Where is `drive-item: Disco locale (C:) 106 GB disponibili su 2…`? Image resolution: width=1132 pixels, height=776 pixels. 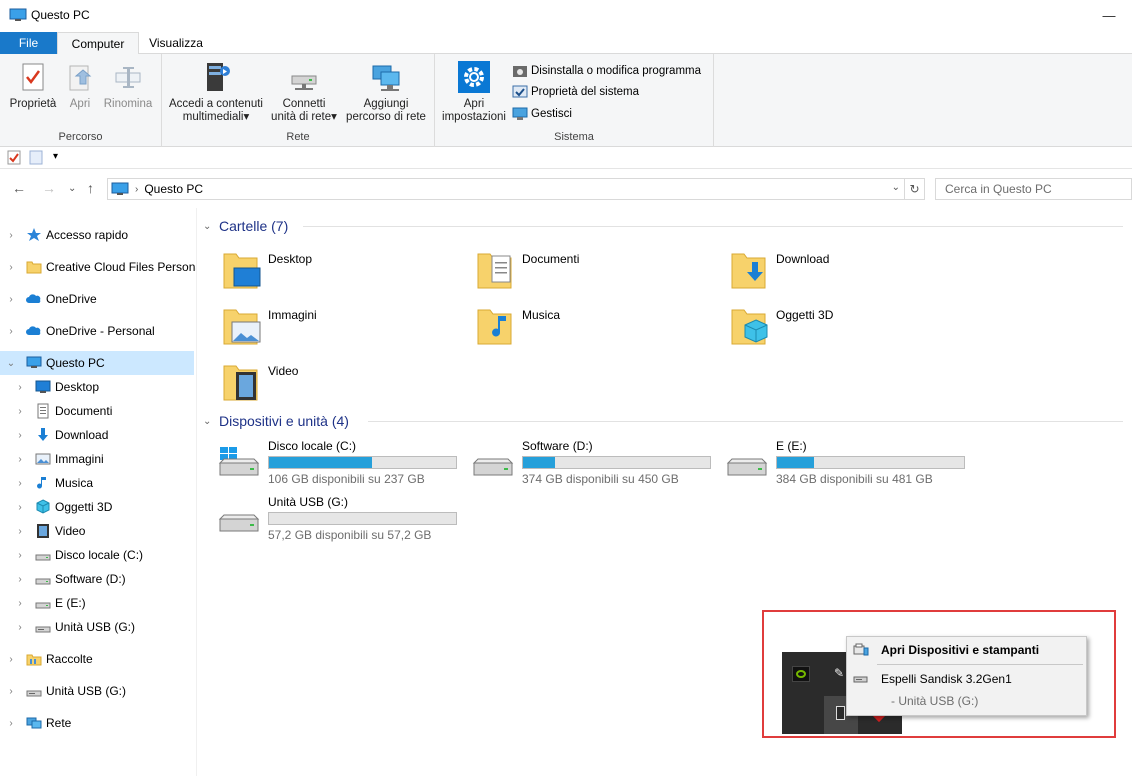
drive-item: Disco locale (C:) 106 GB disponibili su 2… is located at coordinates (341, 464).